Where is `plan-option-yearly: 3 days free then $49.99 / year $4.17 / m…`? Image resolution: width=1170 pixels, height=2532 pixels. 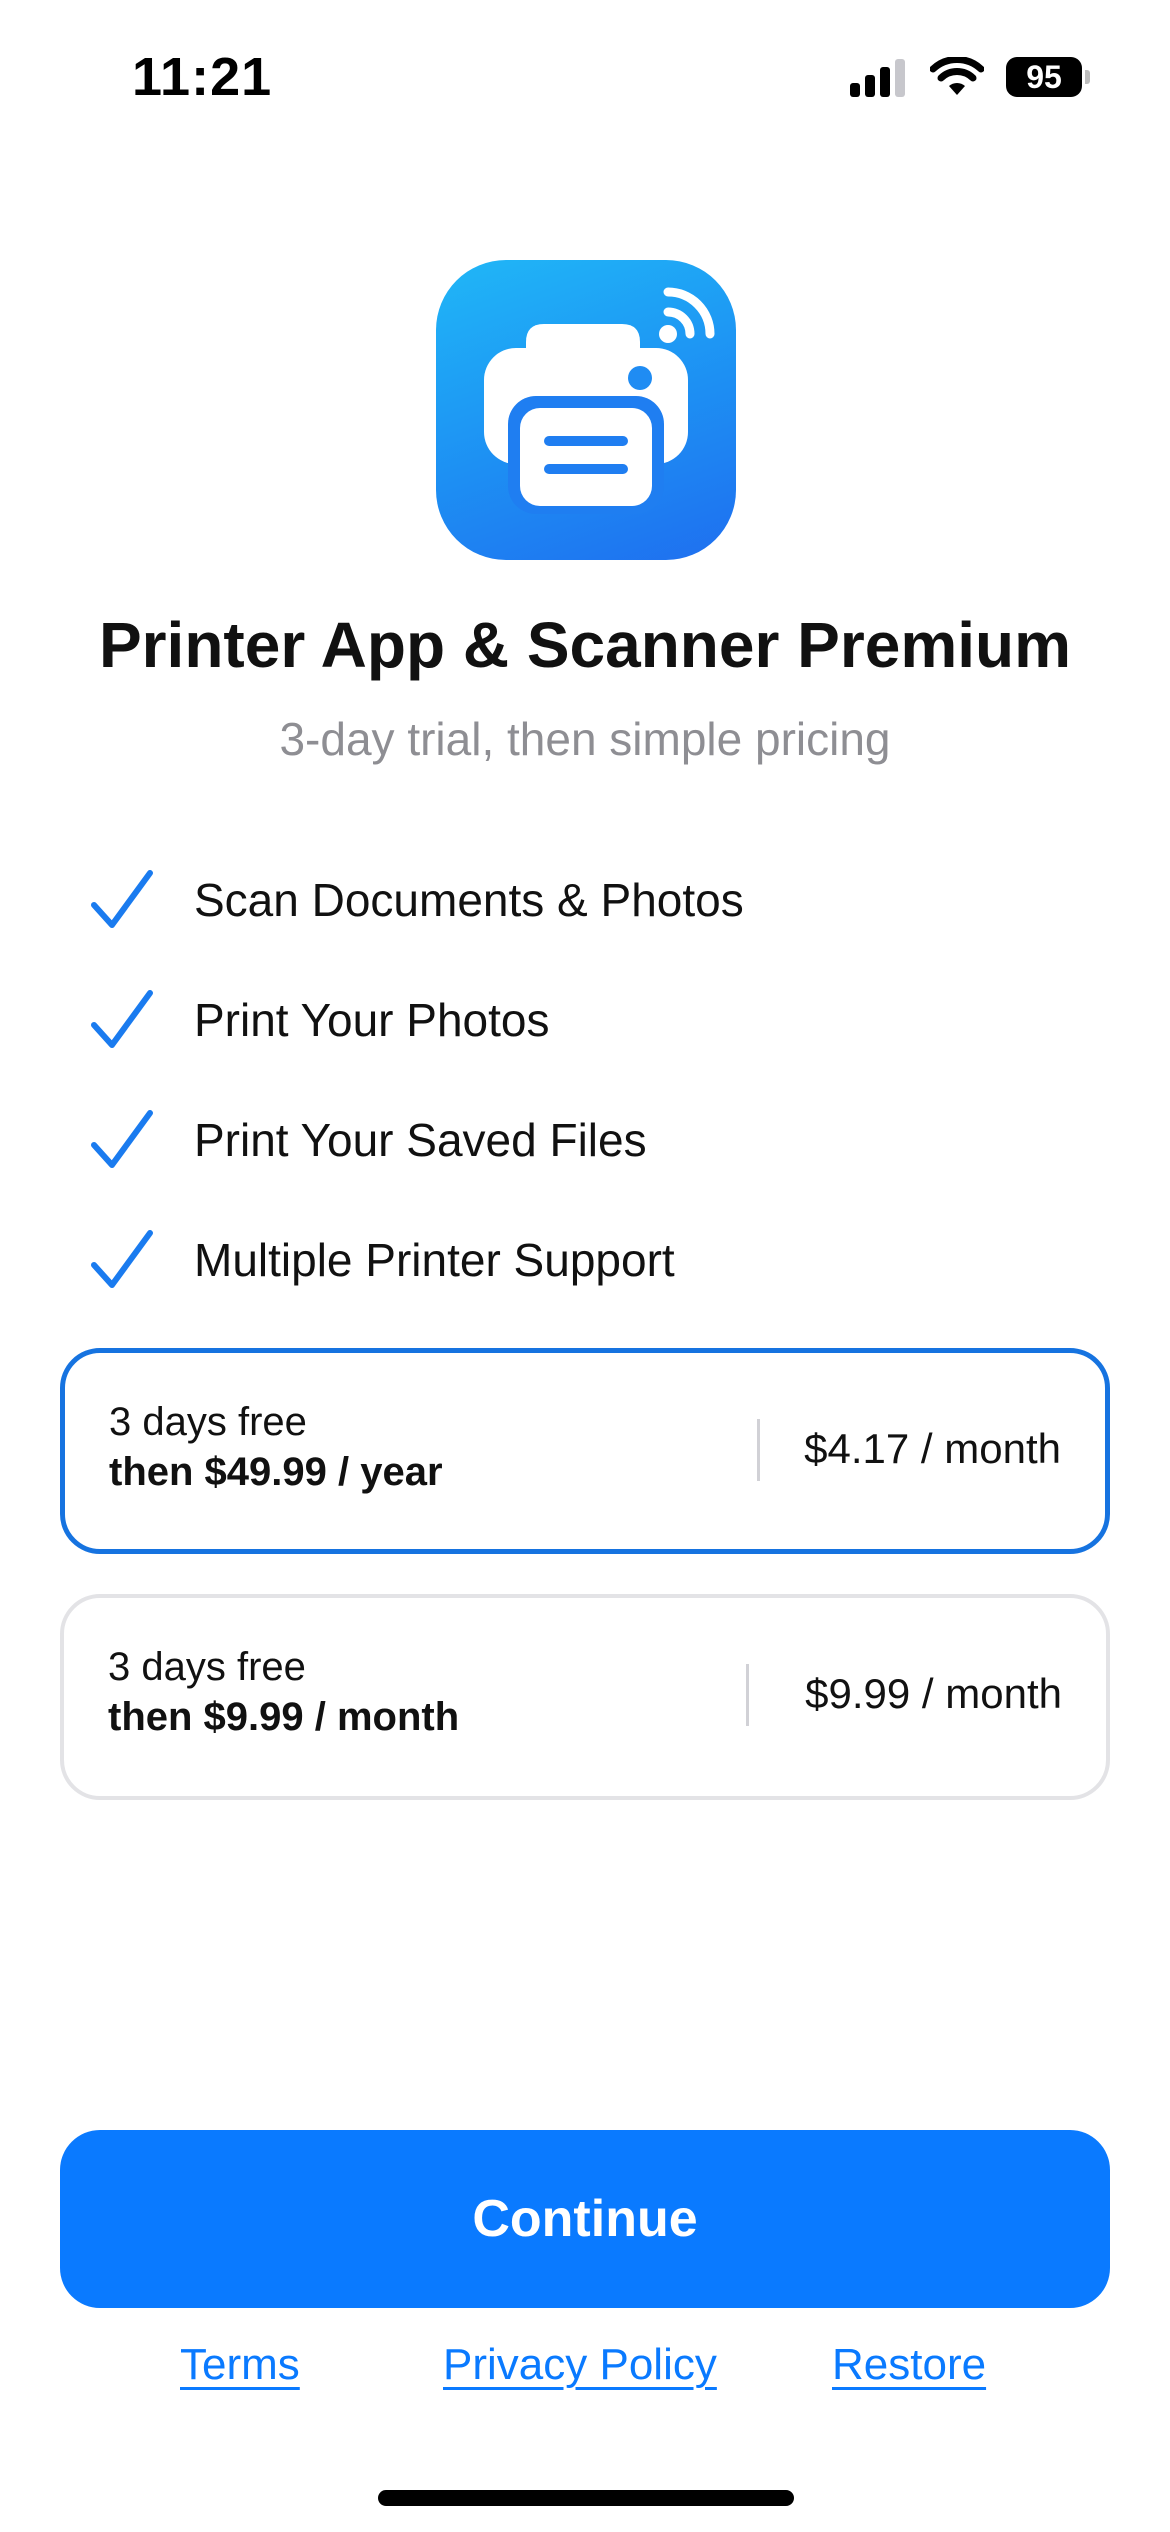
plan-option-yearly: 3 days free then $49.99 / year $4.17 / m… is located at coordinates (585, 1451).